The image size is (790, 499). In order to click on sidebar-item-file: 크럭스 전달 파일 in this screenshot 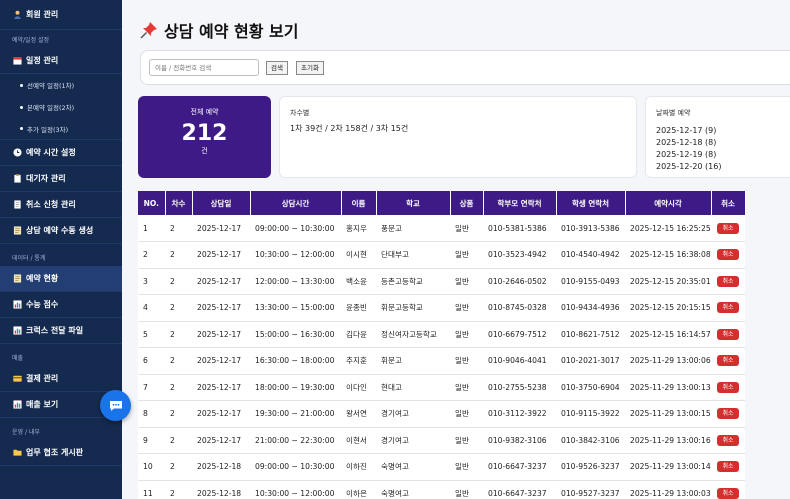, I will do `click(61, 331)`.